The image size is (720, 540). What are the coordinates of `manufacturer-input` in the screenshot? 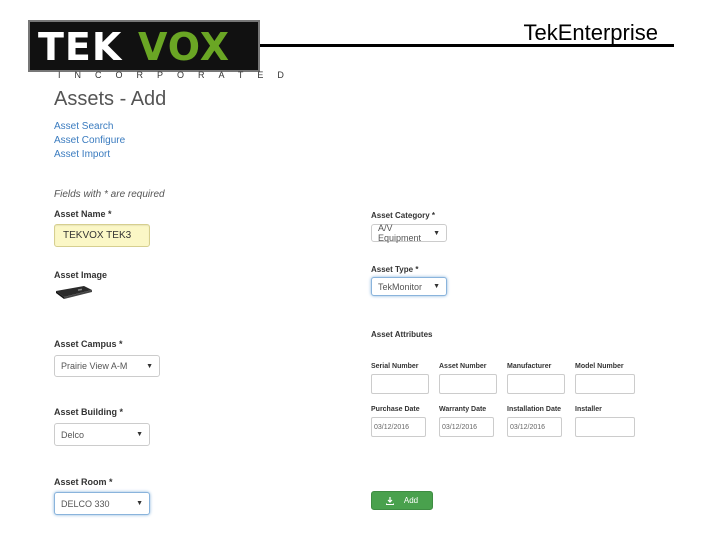 It's located at (536, 384).